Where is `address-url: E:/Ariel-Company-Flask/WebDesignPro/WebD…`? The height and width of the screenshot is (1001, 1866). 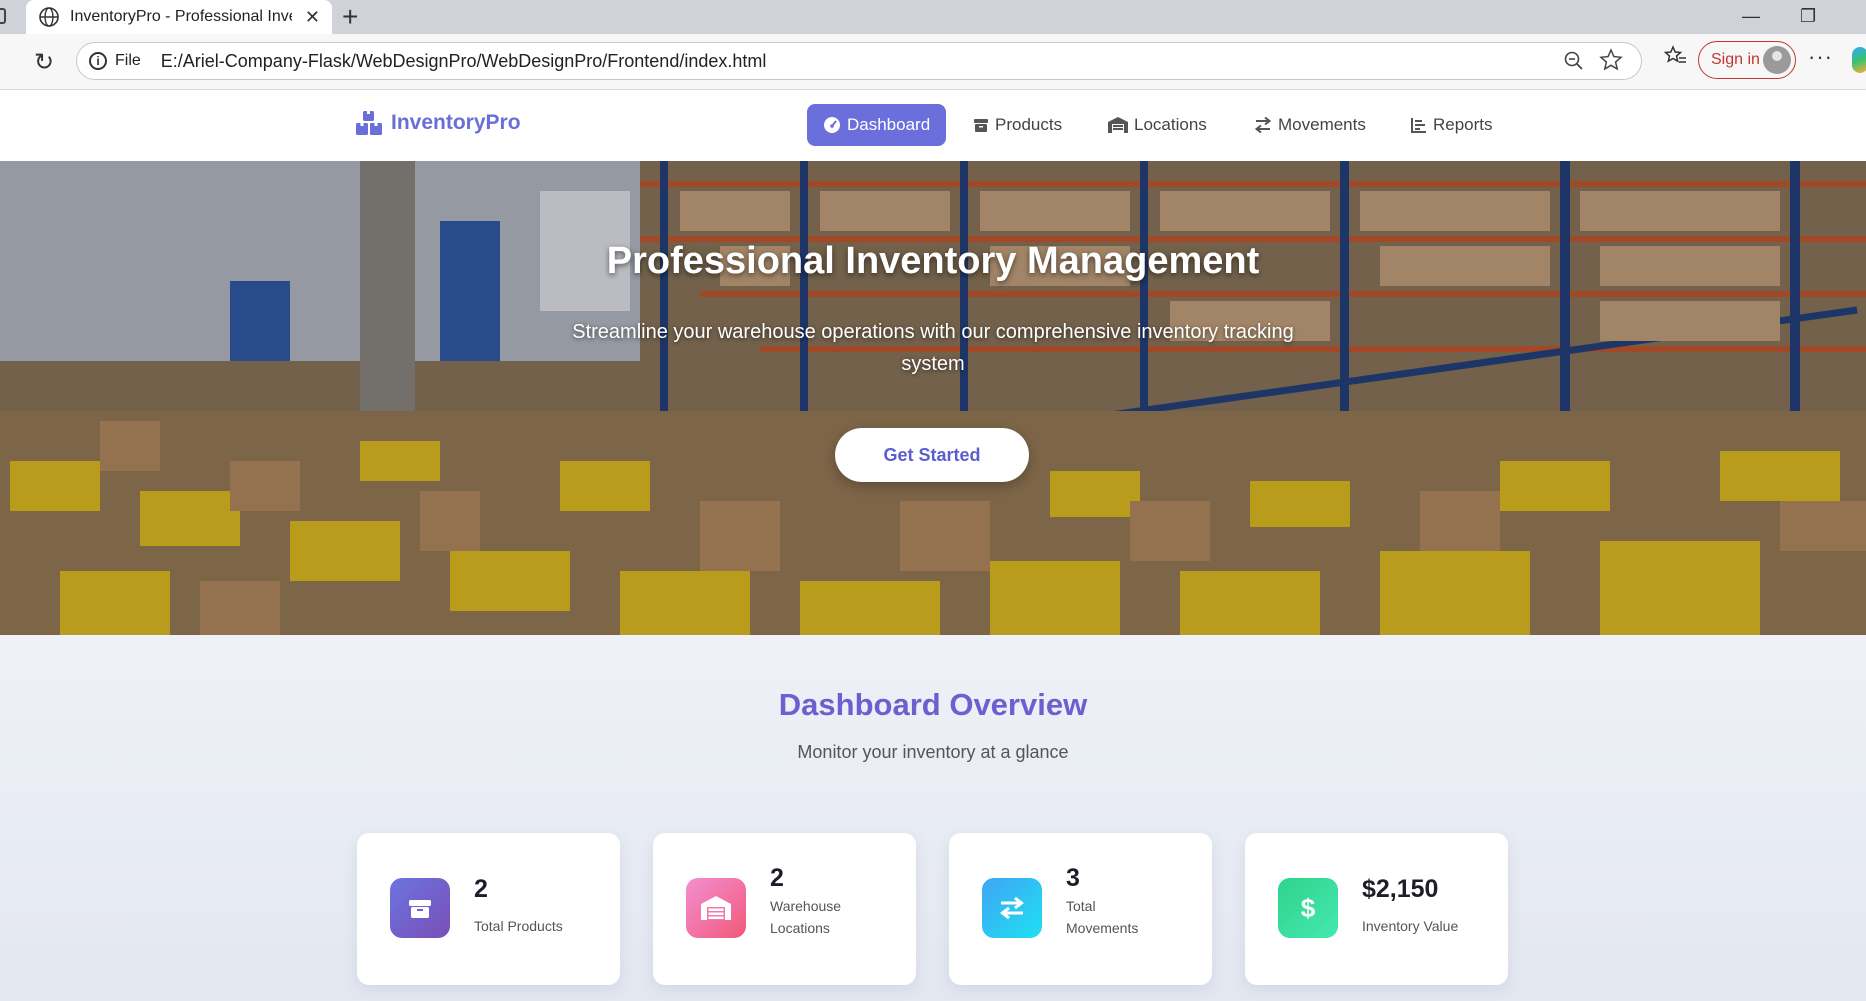
address-url: E:/Ariel-Company-Flask/WebDesignPro/WebD… is located at coordinates (464, 61).